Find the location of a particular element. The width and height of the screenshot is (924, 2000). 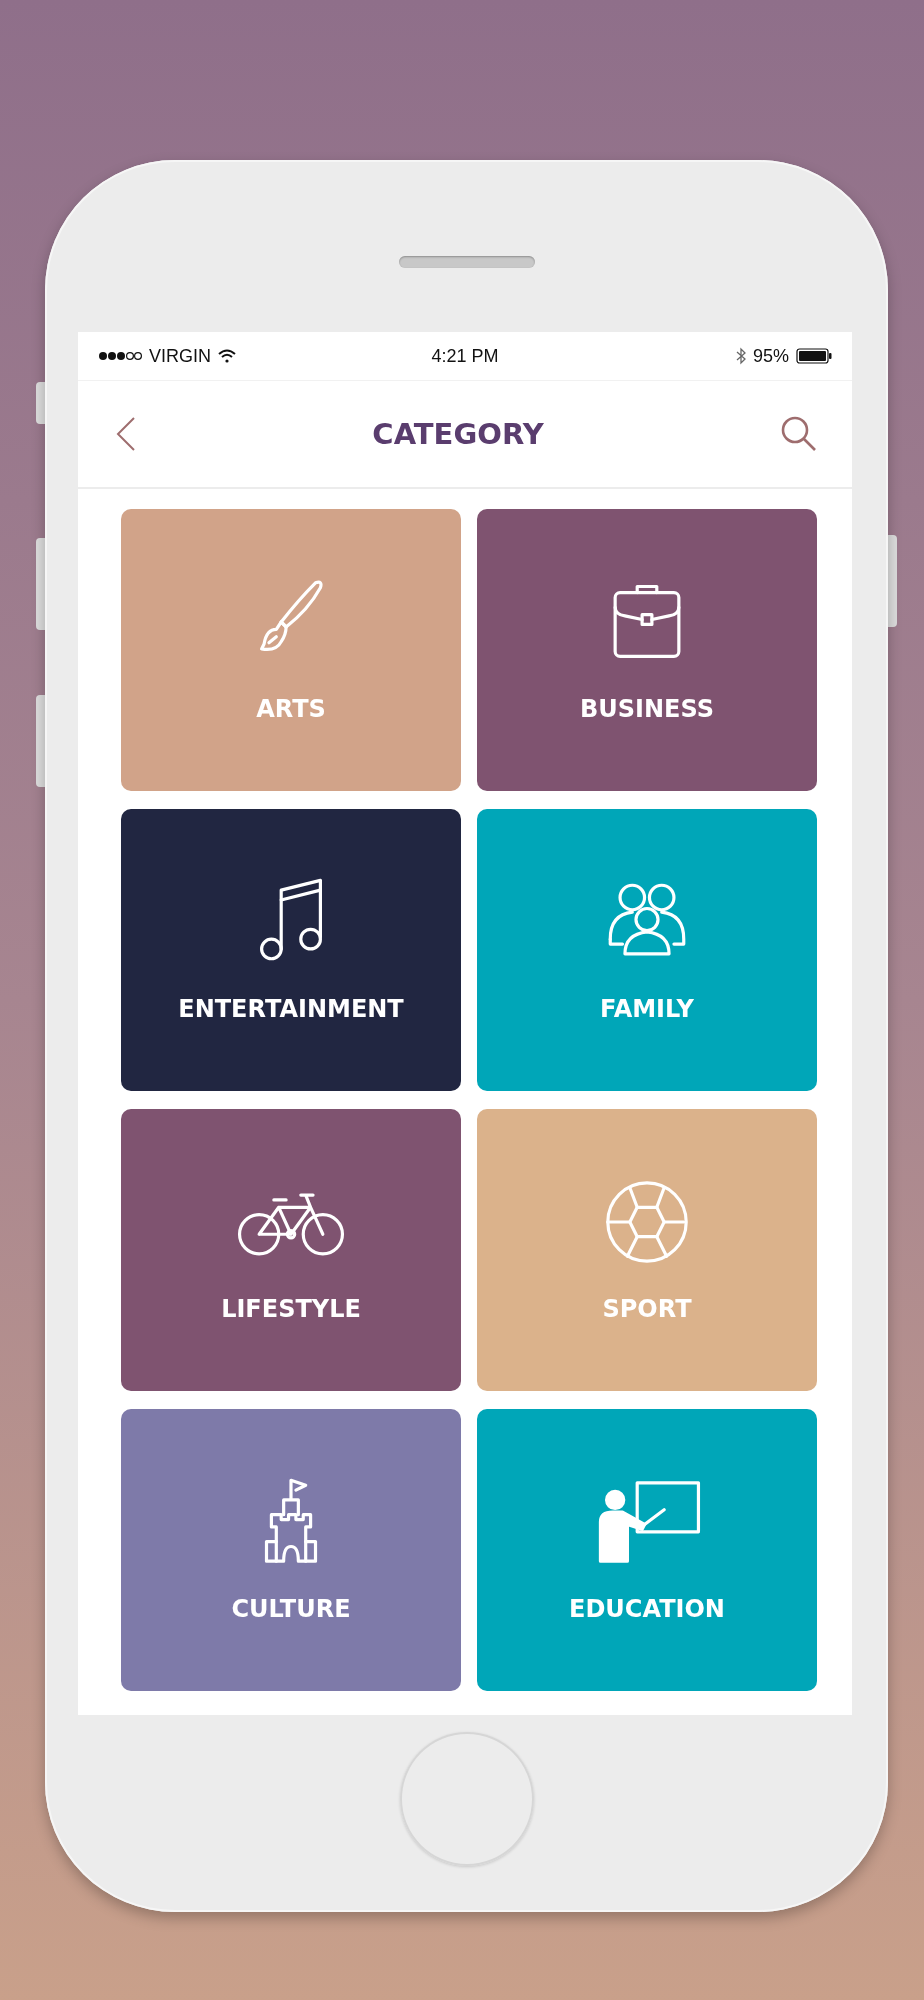

category-tile: CULTURE is located at coordinates (291, 1550).